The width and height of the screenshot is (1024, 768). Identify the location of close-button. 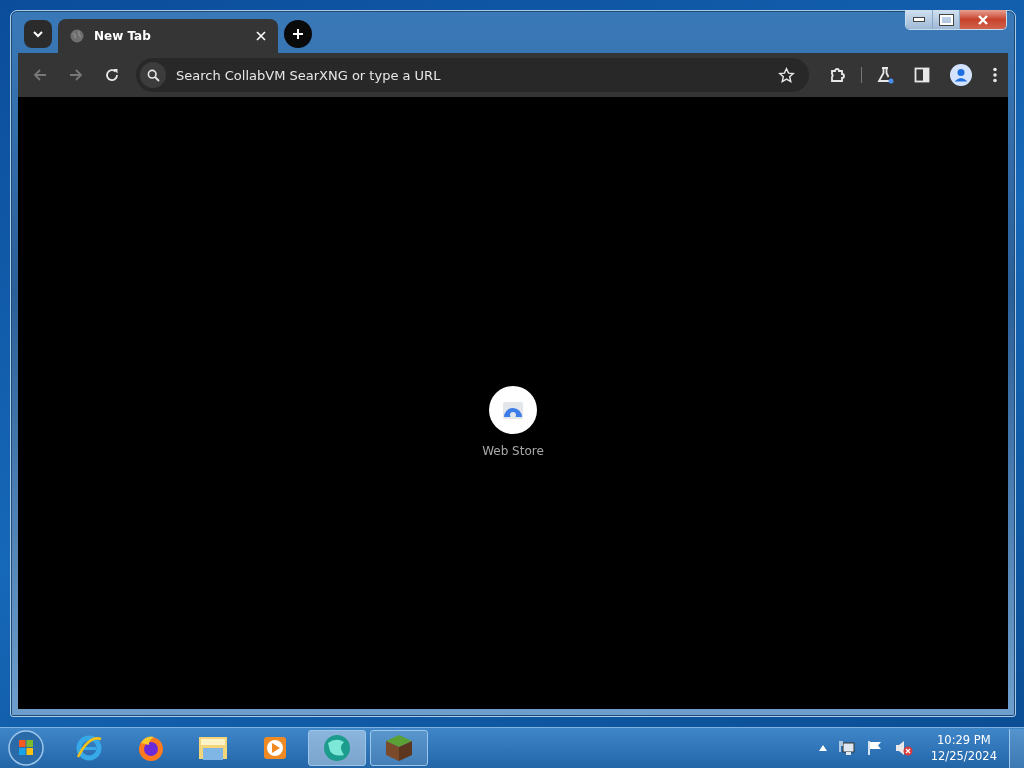
(983, 19).